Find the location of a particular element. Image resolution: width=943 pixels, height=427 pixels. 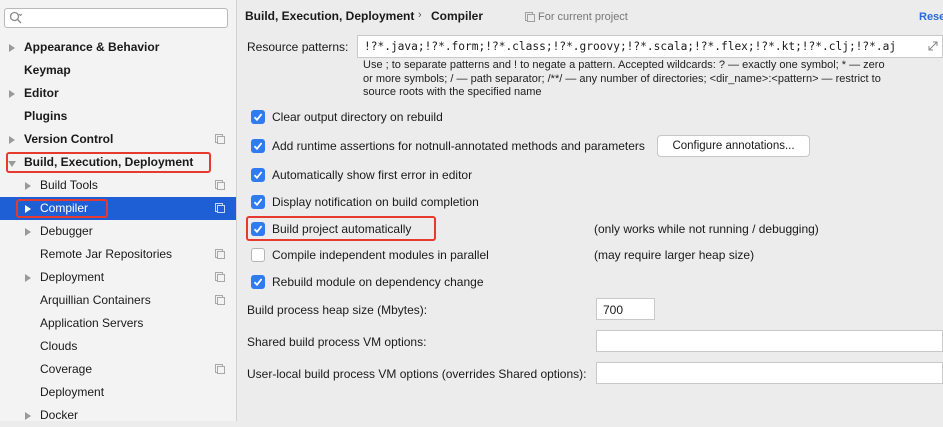

tree-item-keymap: Keymap is located at coordinates (118, 70).